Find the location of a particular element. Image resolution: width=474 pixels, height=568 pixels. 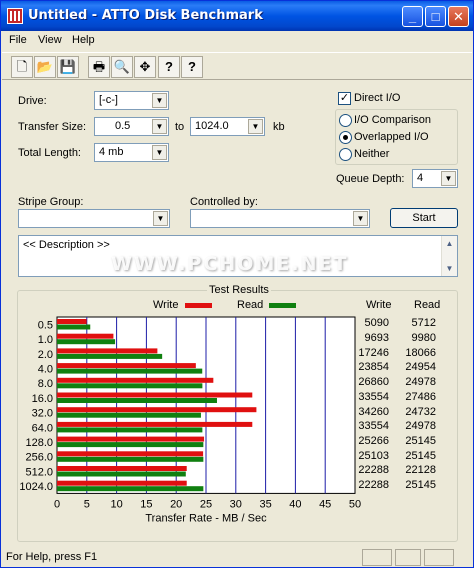

y-tick-label: 512.0 is located at coordinates (39, 472).